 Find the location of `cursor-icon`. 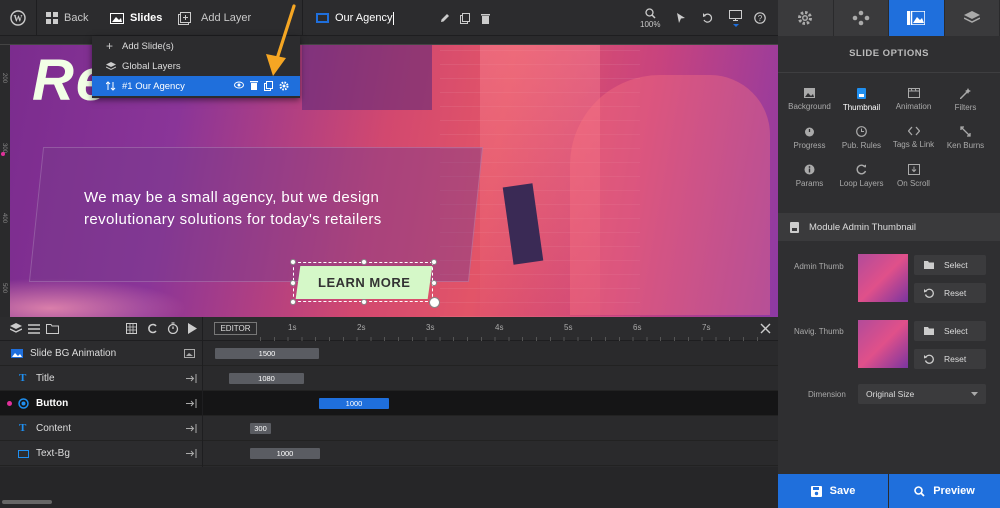

cursor-icon is located at coordinates (681, 18).